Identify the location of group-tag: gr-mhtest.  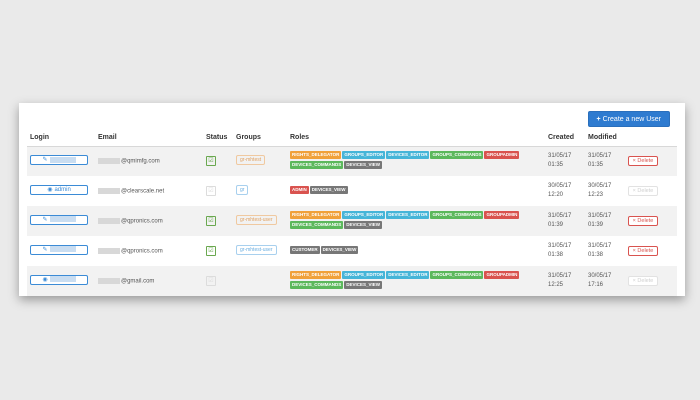
(251, 160).